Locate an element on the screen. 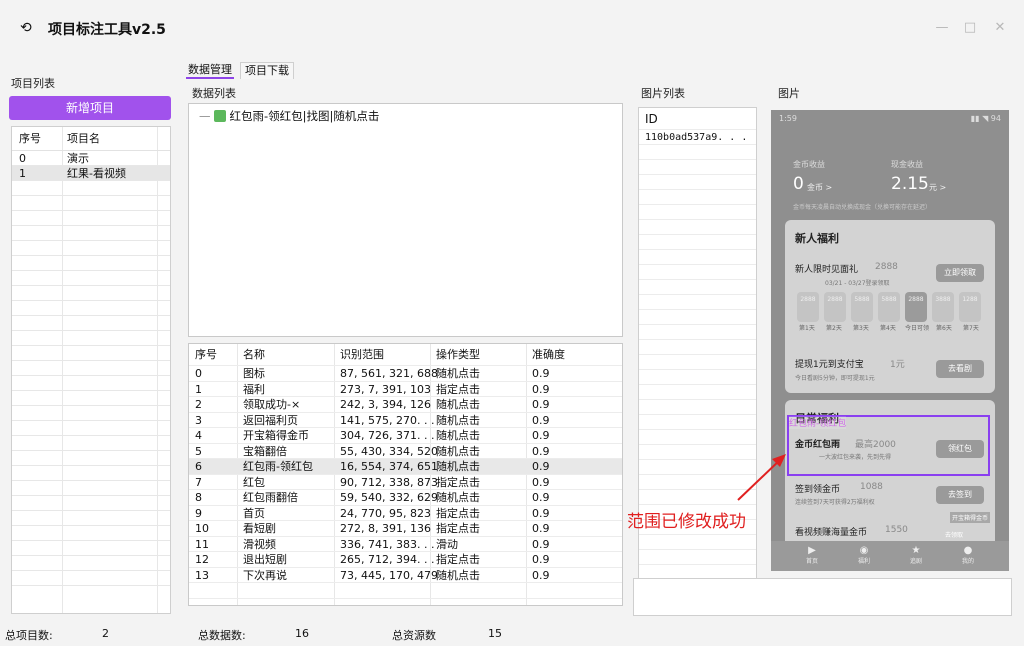  data-list-label: 数据列表 is located at coordinates (214, 93).